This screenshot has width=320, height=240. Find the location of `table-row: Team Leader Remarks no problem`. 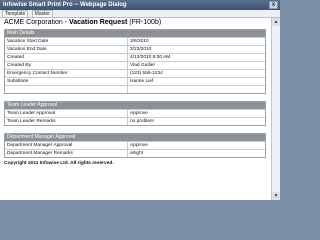

table-row: Team Leader Remarks no problem is located at coordinates (135, 121).